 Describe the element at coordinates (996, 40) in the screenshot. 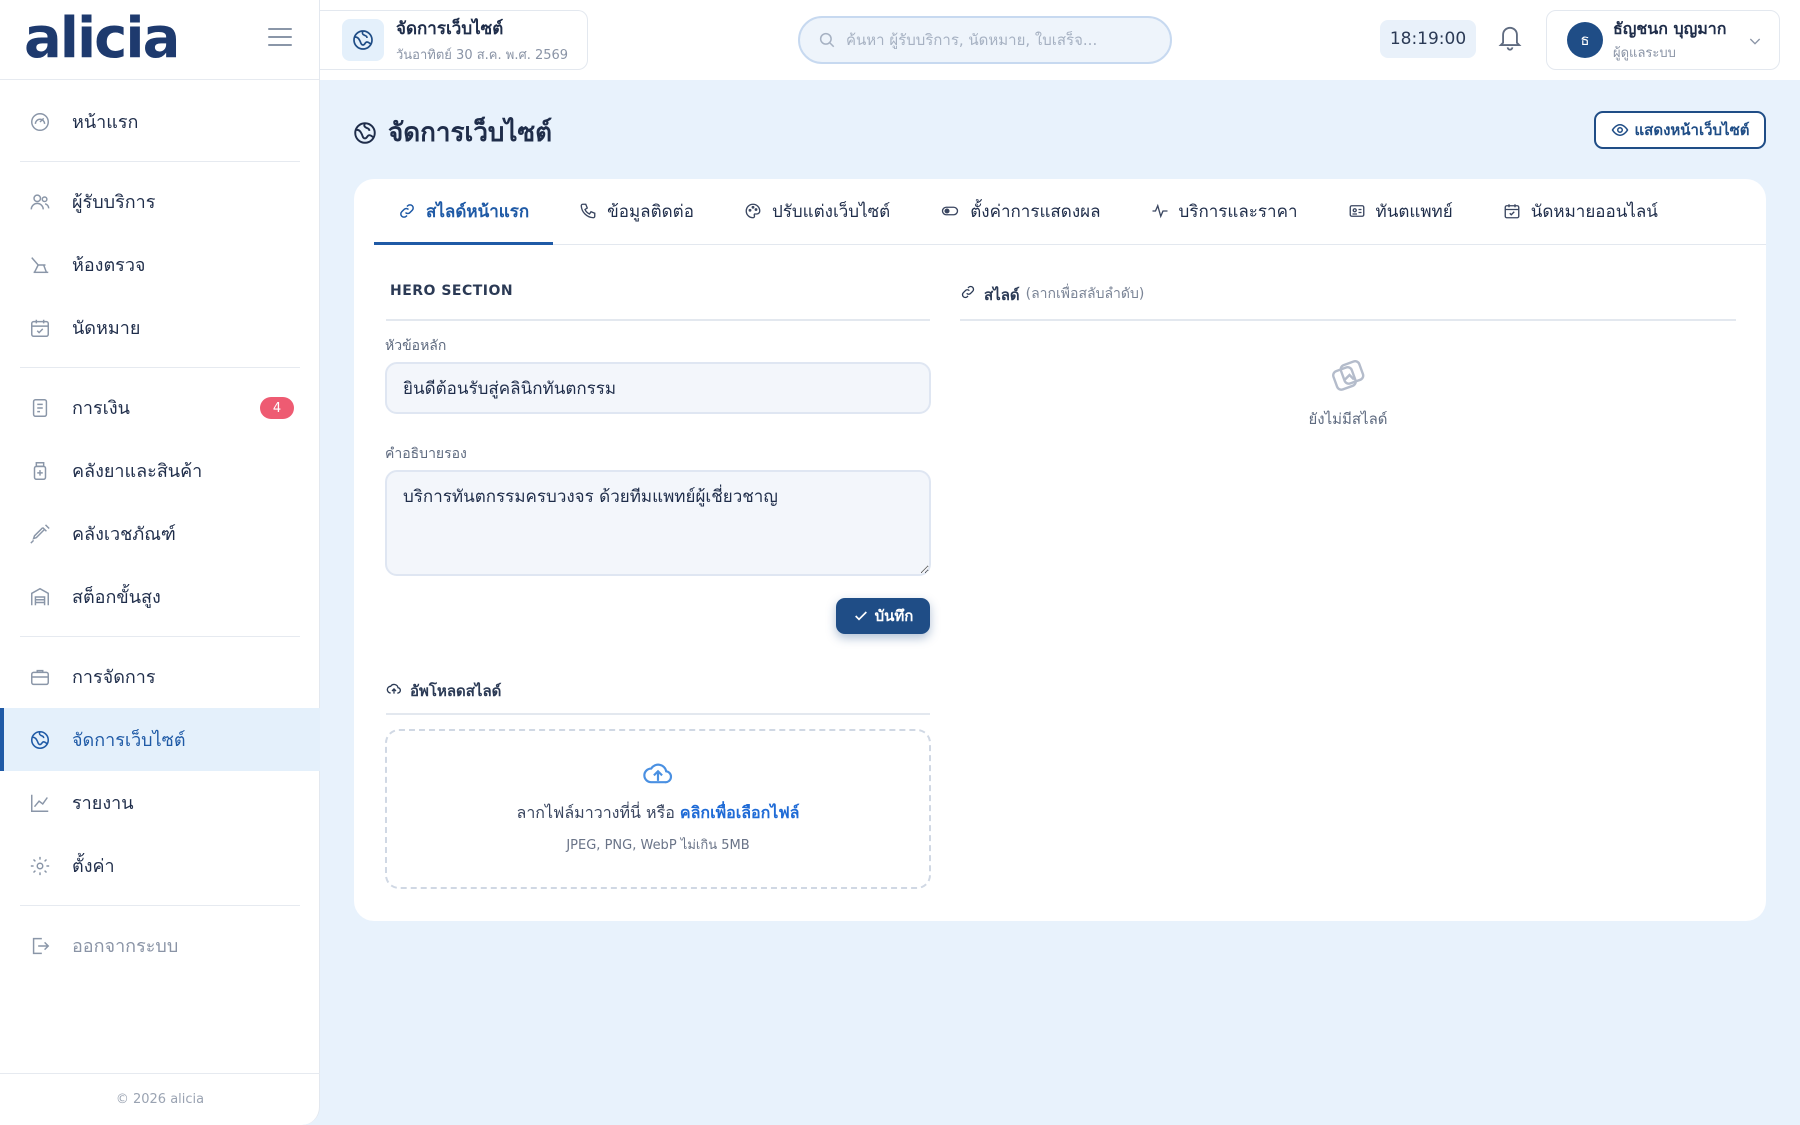

I see `search-input` at that location.